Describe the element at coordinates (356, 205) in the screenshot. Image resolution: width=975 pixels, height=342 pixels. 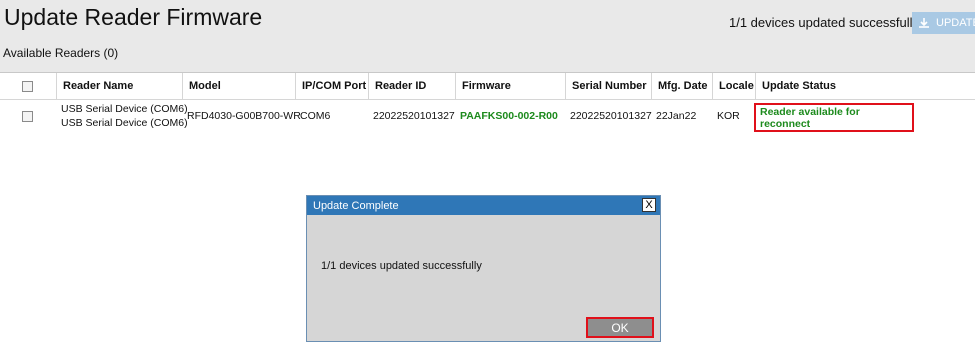
I see `dialog-title: Update Complete` at that location.